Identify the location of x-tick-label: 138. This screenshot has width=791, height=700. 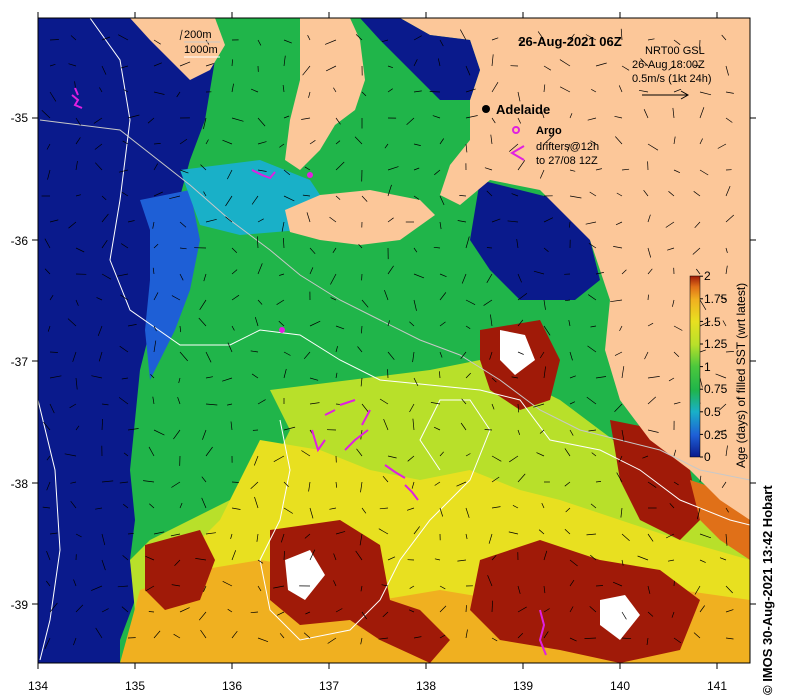
(426, 686).